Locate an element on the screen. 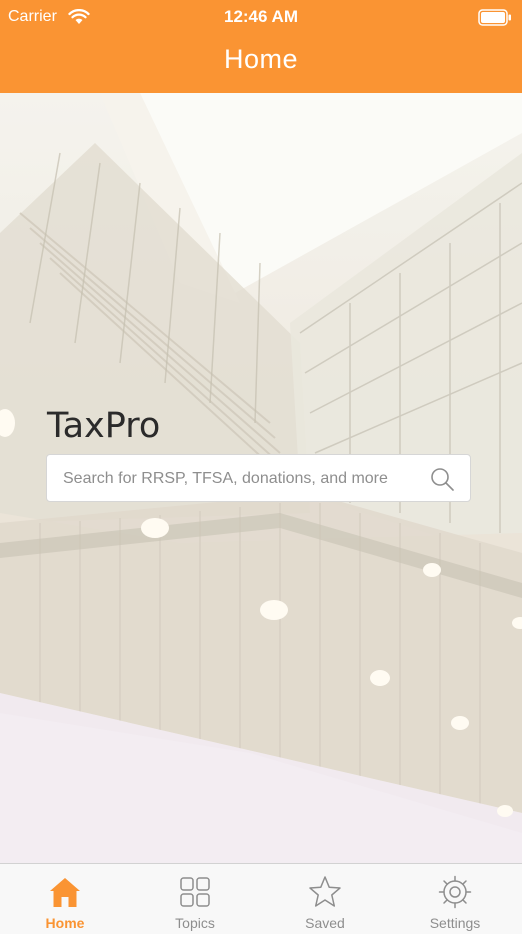 The width and height of the screenshot is (522, 934). search-icon is located at coordinates (442, 479).